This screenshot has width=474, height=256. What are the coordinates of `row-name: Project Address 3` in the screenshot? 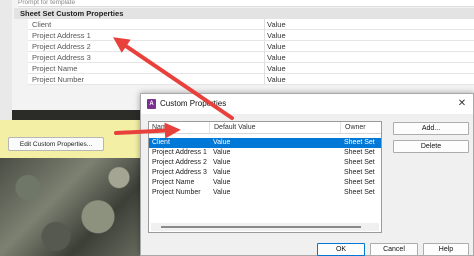 It's located at (179, 172).